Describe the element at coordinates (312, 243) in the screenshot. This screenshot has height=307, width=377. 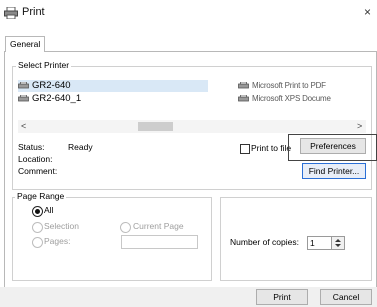
I see `copies-input-value: 1` at that location.